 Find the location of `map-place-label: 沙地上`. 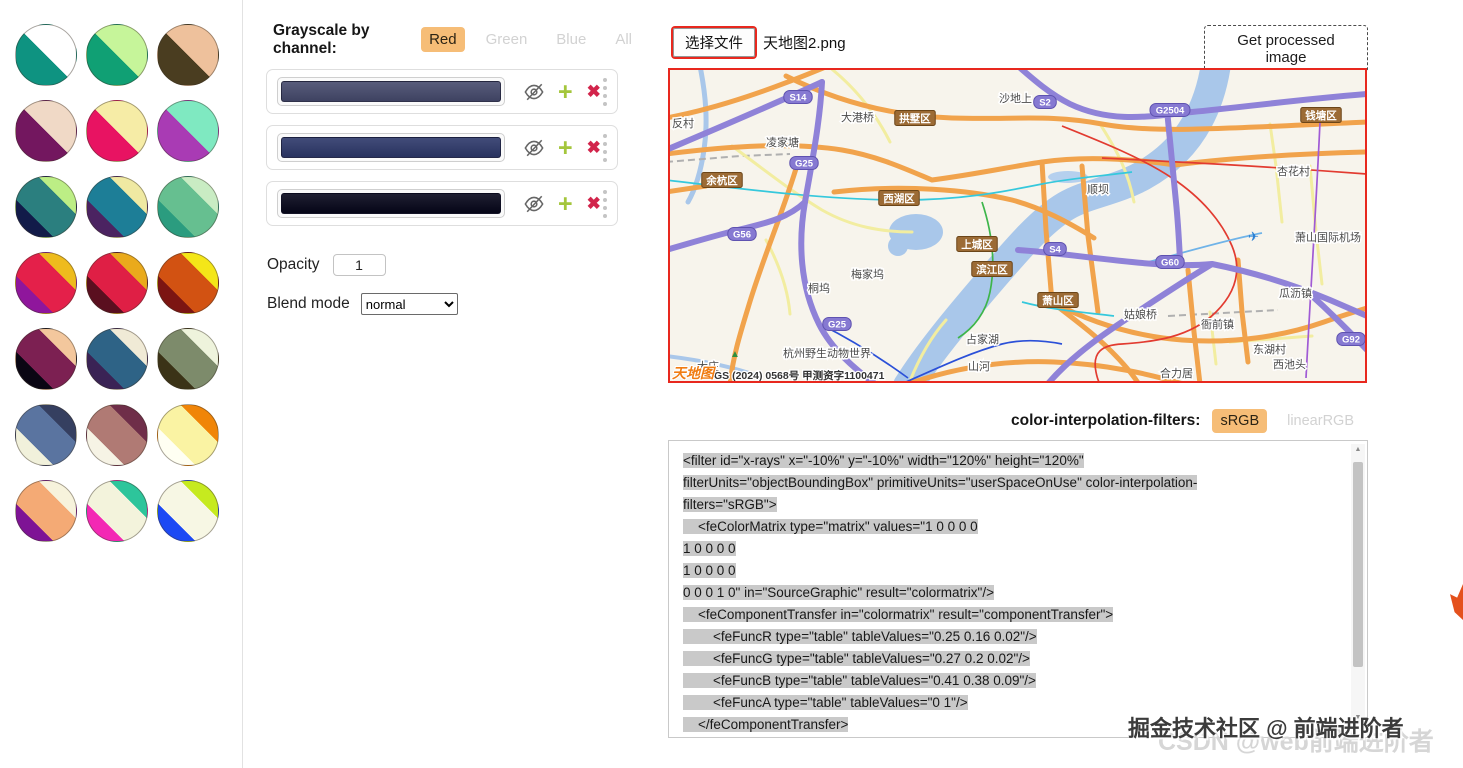

map-place-label: 沙地上 is located at coordinates (1015, 98).